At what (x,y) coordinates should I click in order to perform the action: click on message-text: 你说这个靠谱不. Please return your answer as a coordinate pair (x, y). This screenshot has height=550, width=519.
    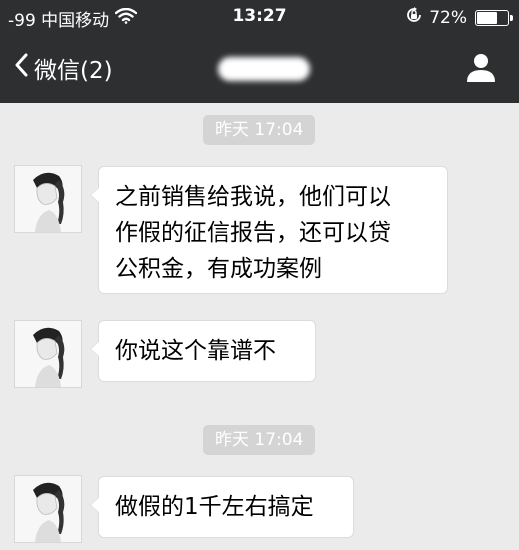
    Looking at the image, I should click on (195, 351).